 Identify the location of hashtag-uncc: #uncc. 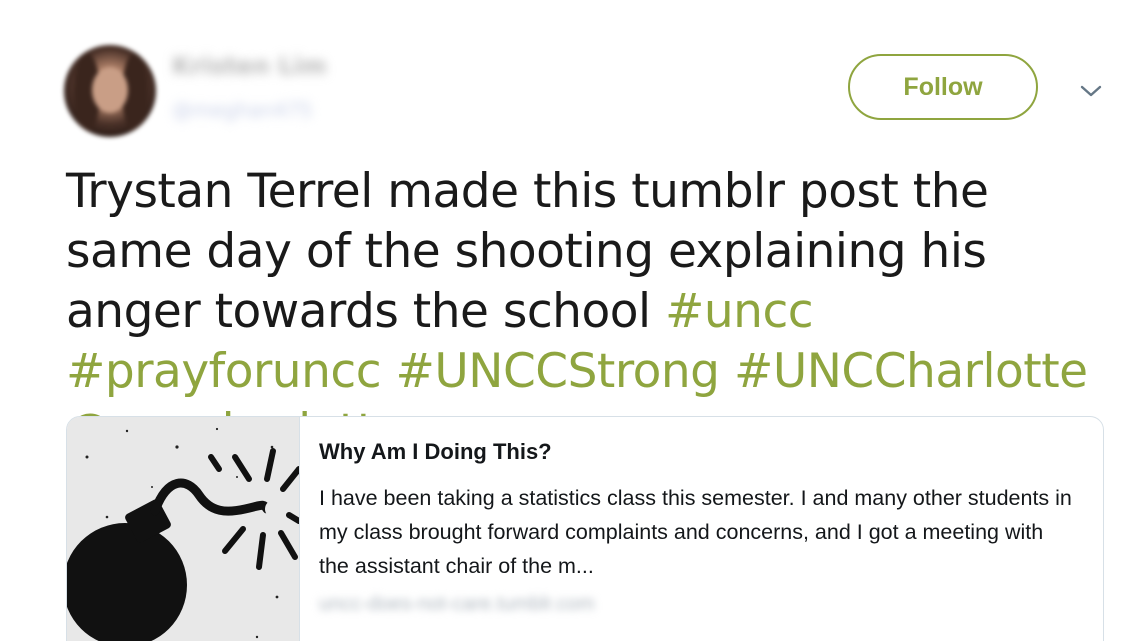
(739, 311).